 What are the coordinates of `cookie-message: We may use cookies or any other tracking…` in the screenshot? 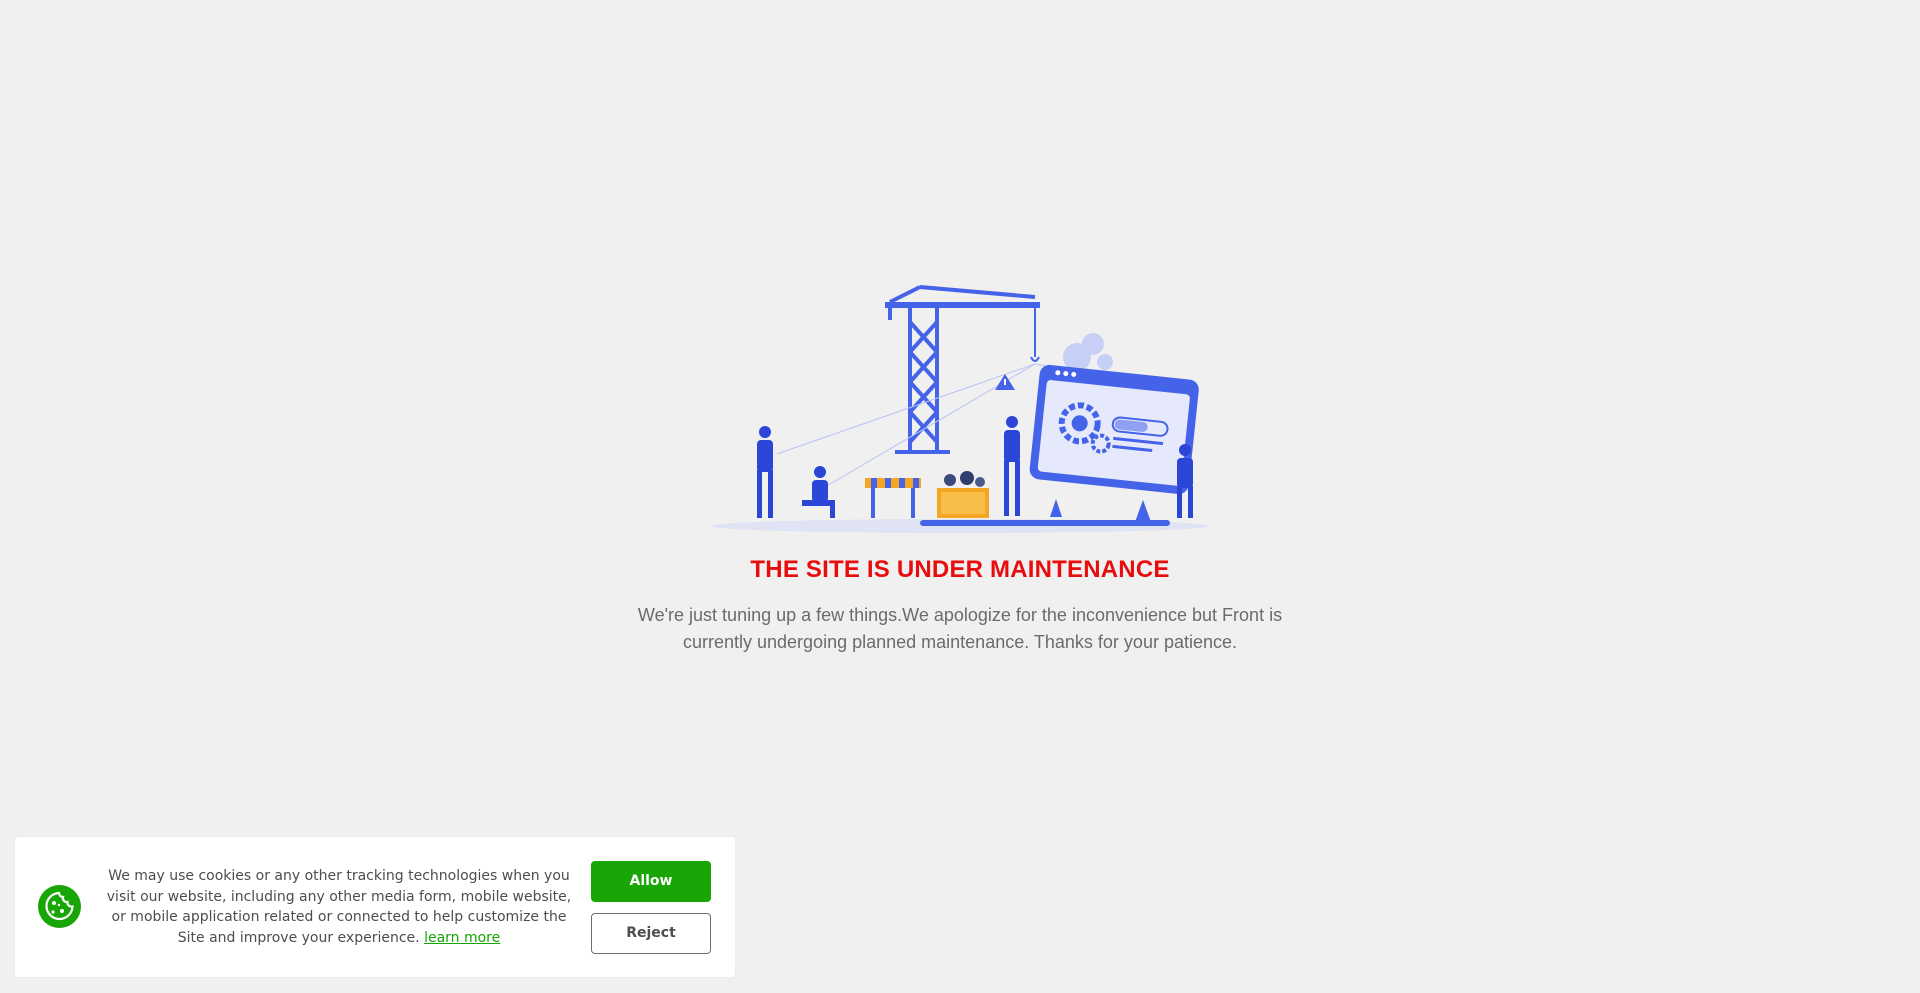 It's located at (339, 907).